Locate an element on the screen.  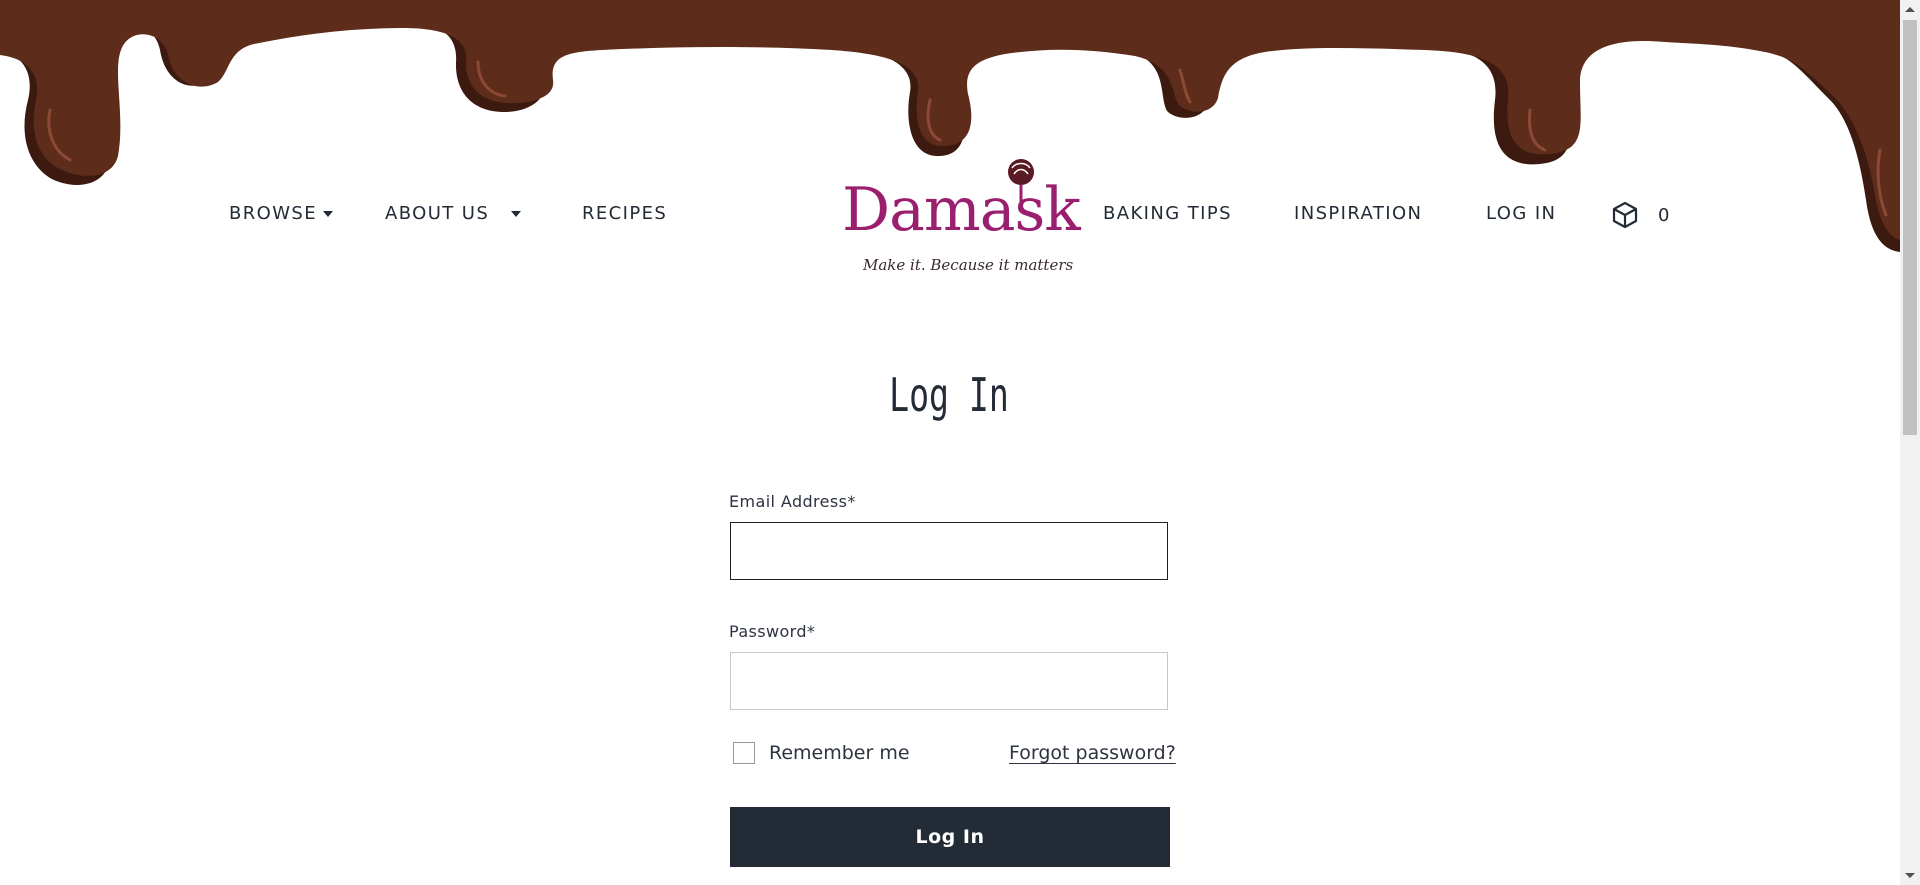
forgot-password-link: Forgot password? is located at coordinates (1092, 753).